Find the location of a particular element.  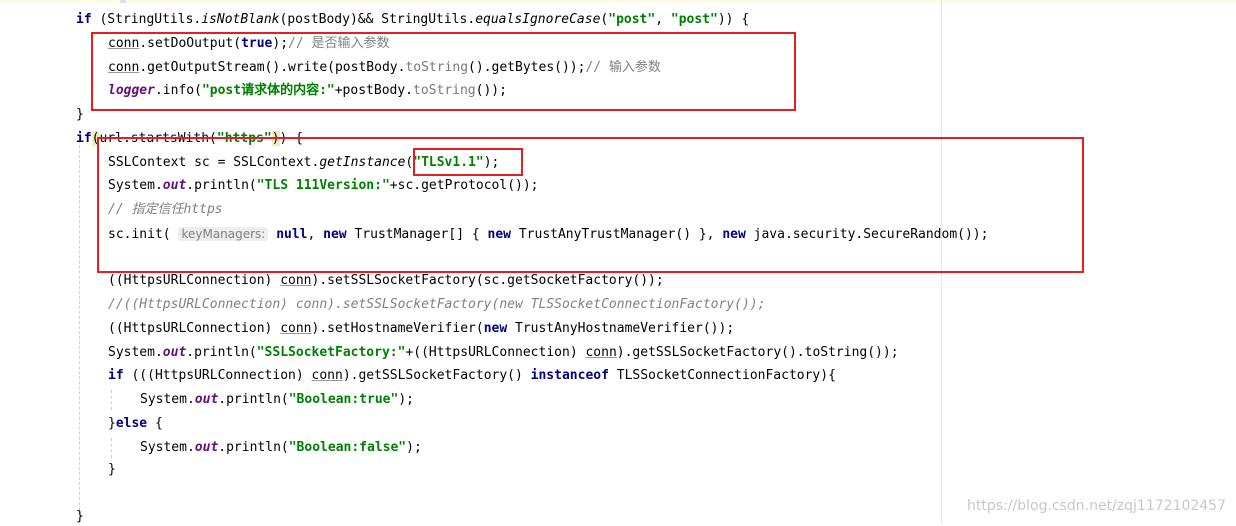

fold-marker is located at coordinates (123, 1).